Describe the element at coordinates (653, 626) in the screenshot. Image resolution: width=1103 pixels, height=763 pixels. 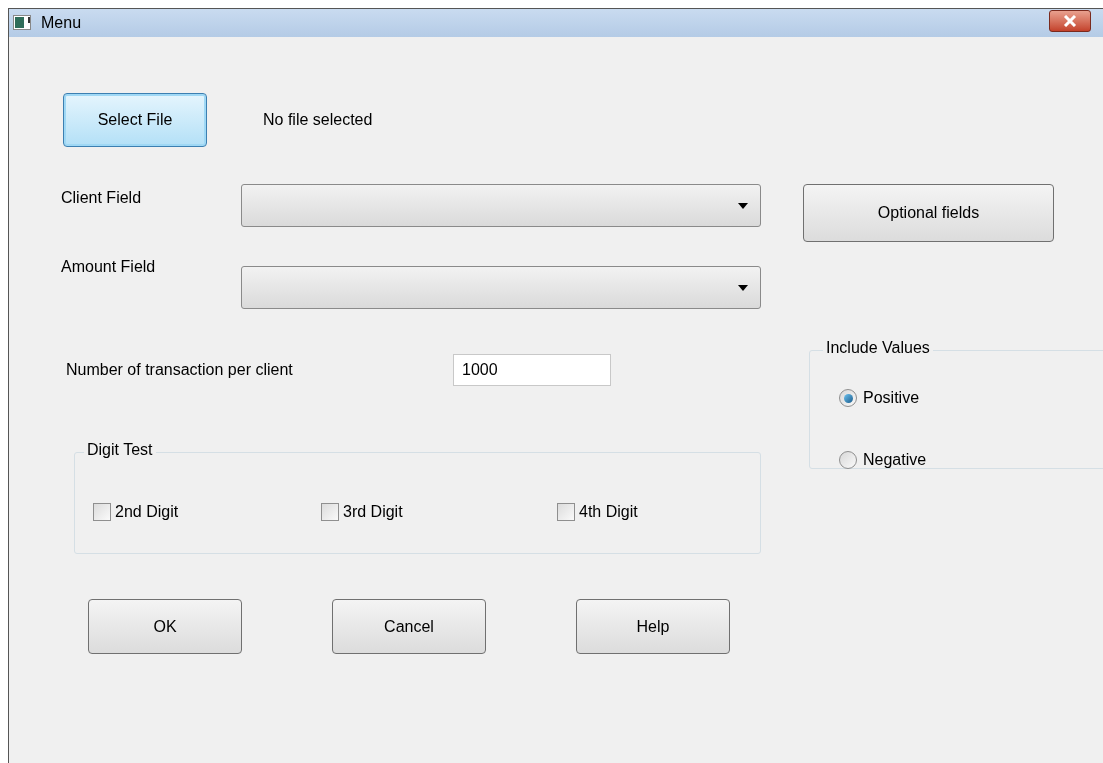
I see `dialog-button: Help` at that location.